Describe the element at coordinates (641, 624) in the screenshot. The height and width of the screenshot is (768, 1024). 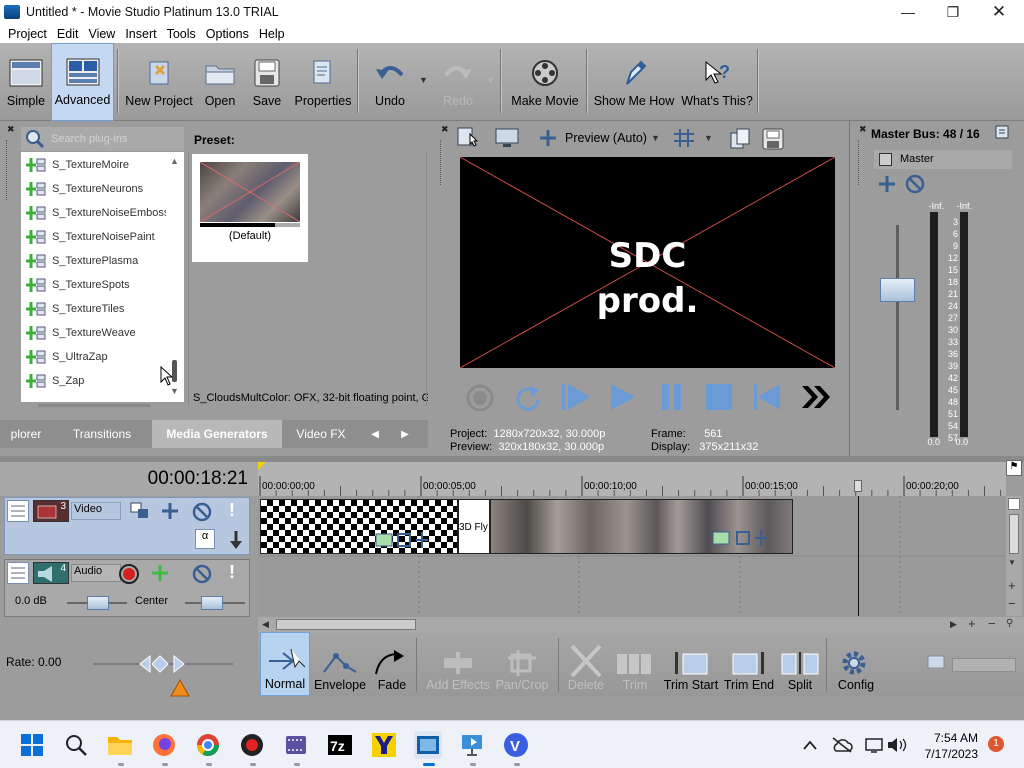
I see `timeline-horizontal-scrollbar: ◀ ▶ + − ⚲` at that location.